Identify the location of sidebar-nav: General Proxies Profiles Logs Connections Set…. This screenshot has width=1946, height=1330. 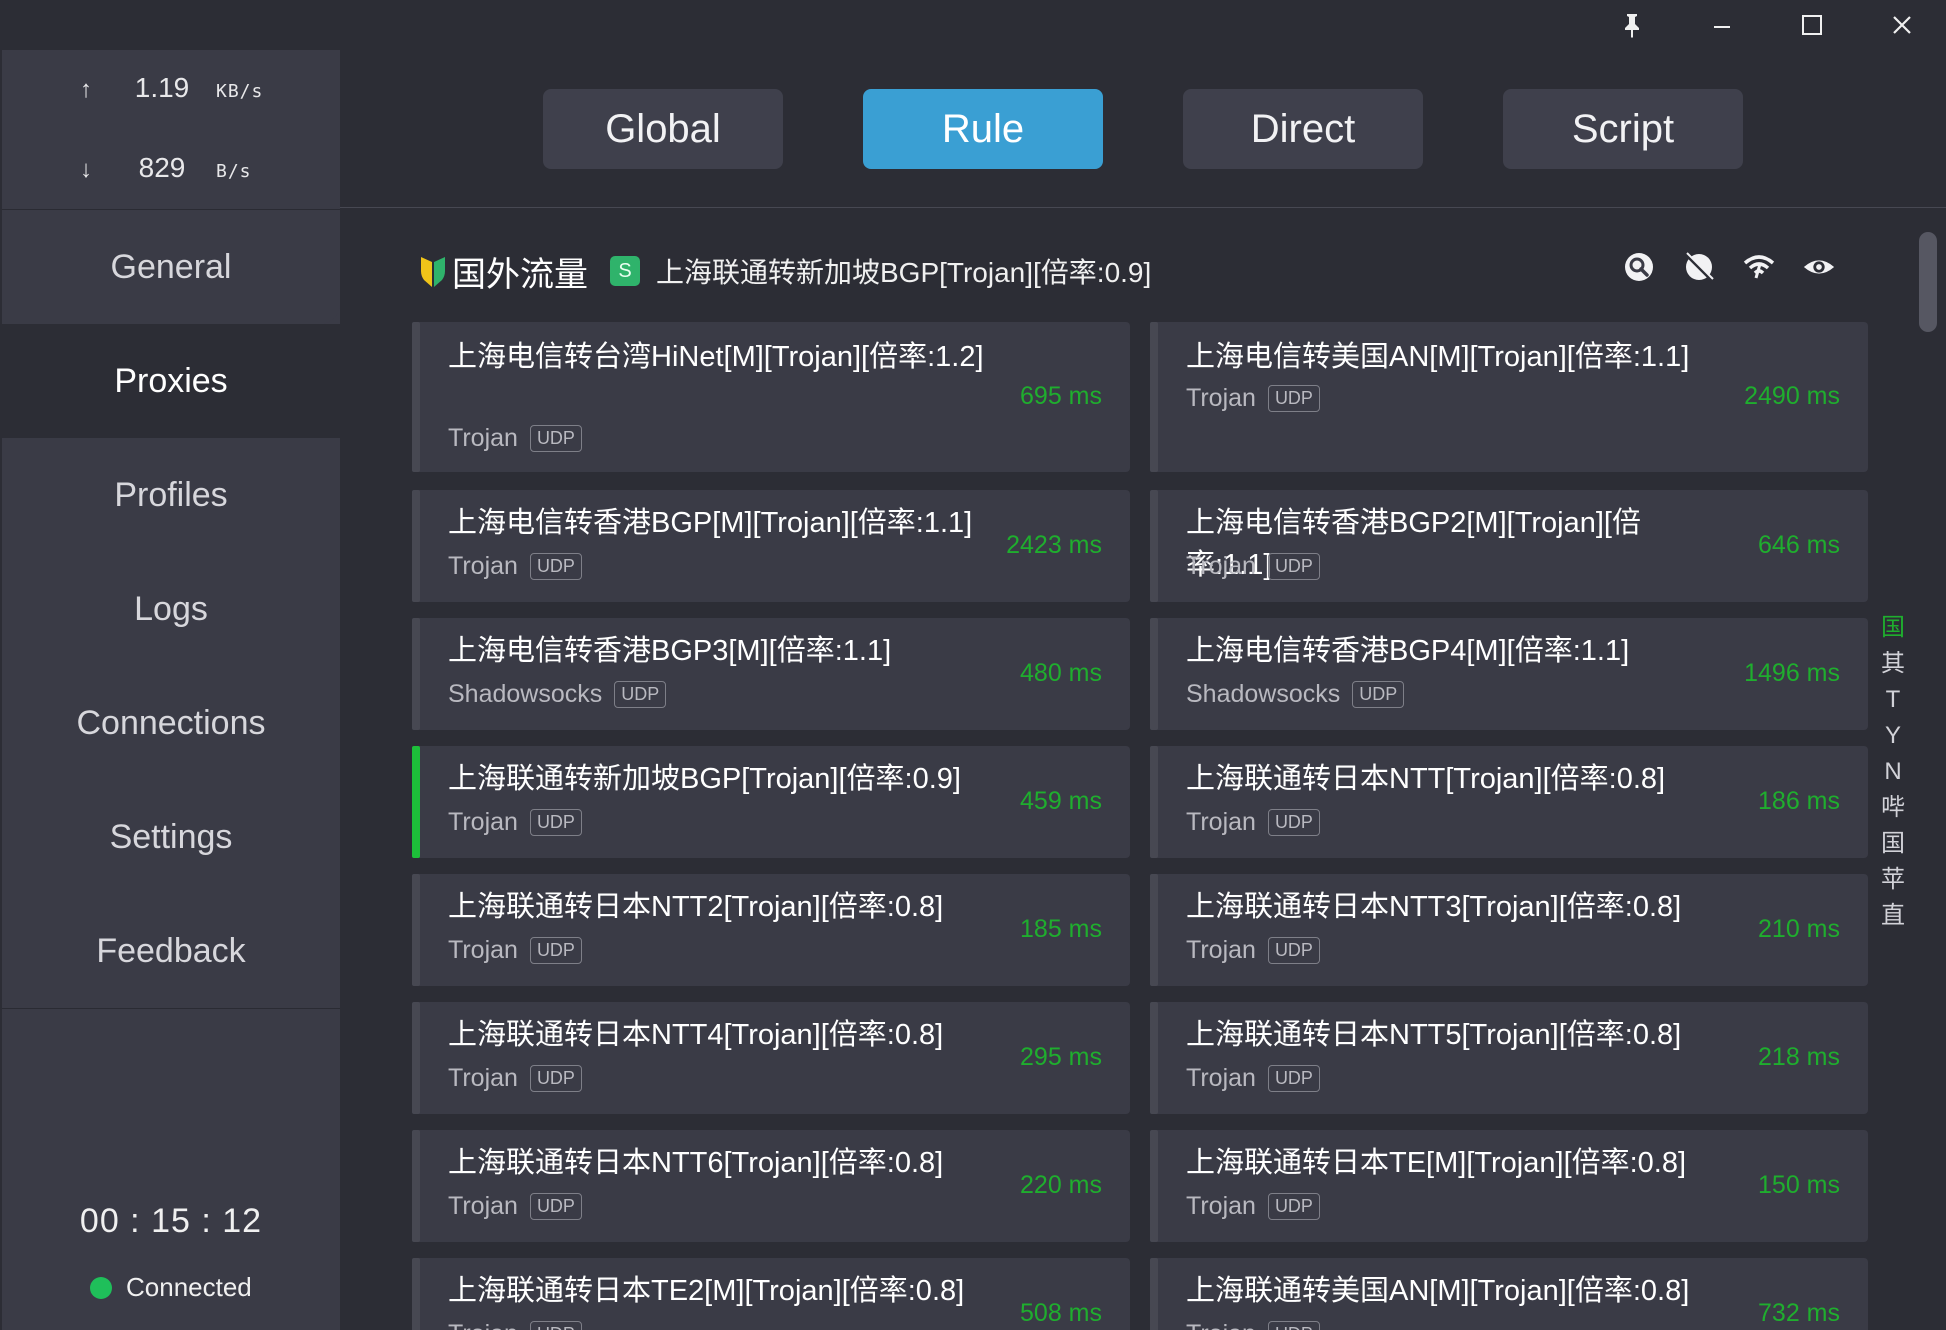
(171, 609).